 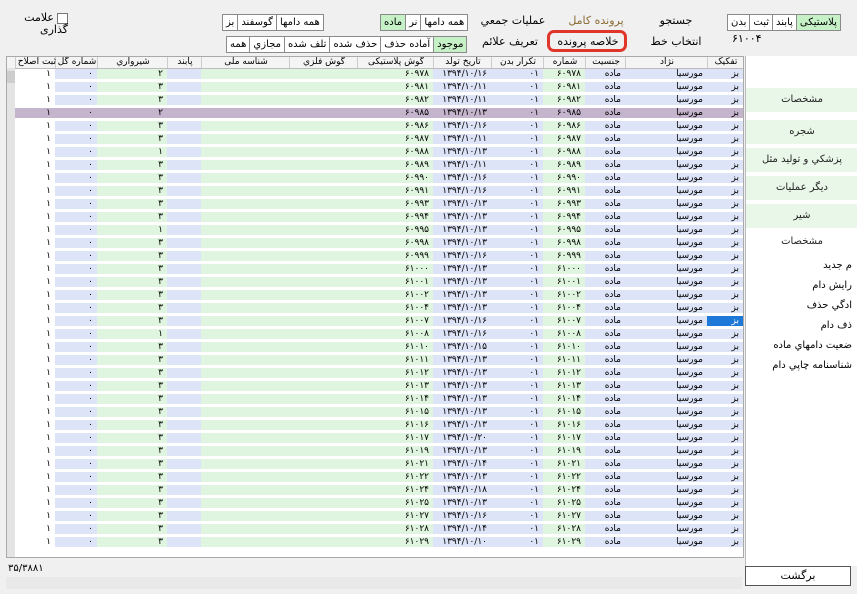 I want to click on filter-tab: ثبت, so click(x=760, y=22).